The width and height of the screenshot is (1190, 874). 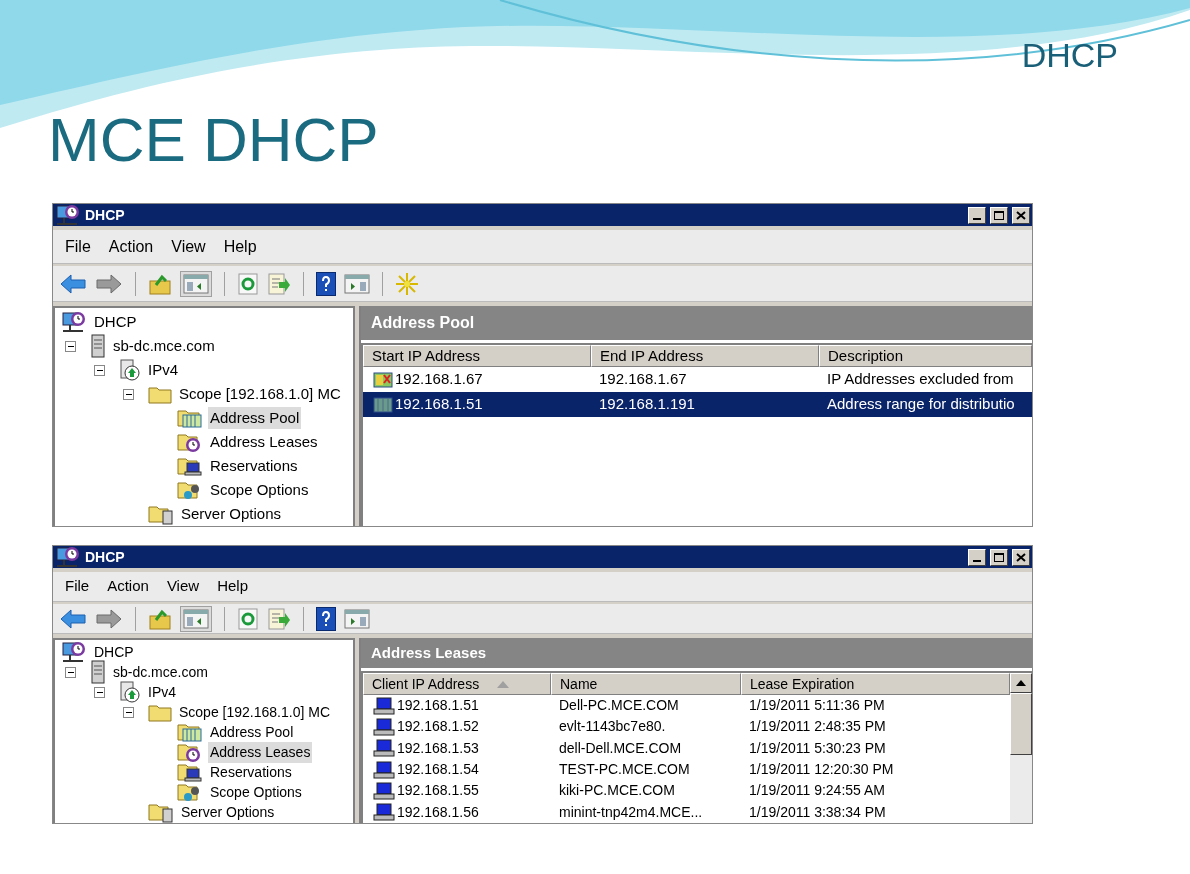 I want to click on list-row: 192.168.1.52 evlt-1143bc7e80. 1/19/2011 2:48:35 PM, so click(x=686, y=727).